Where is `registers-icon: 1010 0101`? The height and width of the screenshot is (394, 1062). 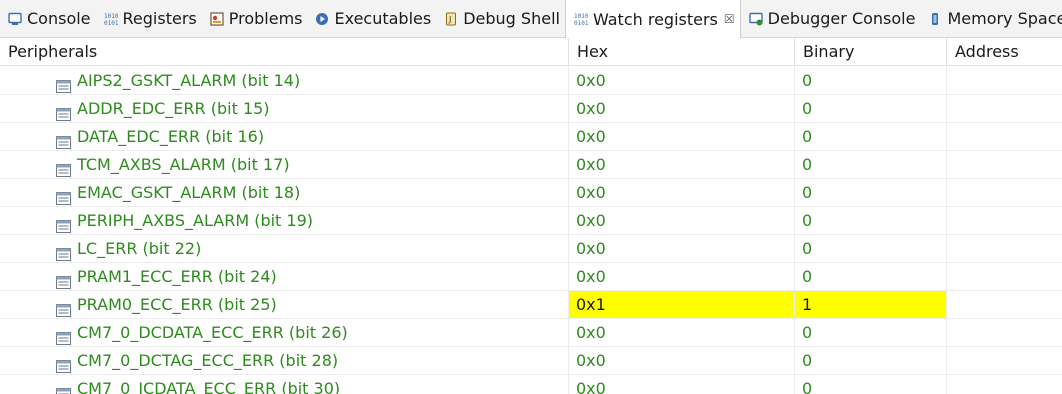
registers-icon: 1010 0101 is located at coordinates (111, 19).